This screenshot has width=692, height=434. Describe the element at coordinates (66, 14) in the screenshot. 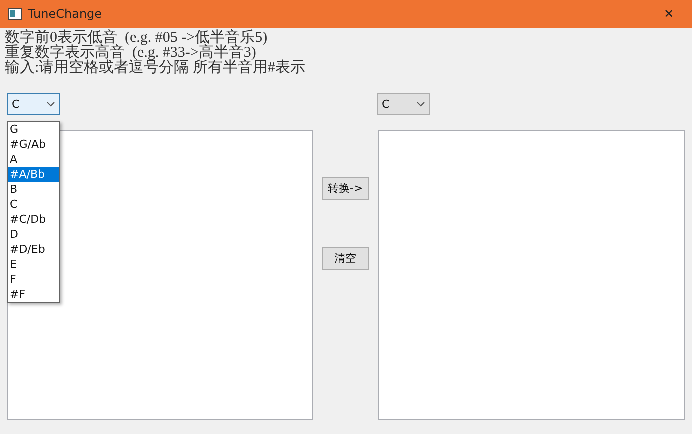

I see `window-title: TuneChange` at that location.